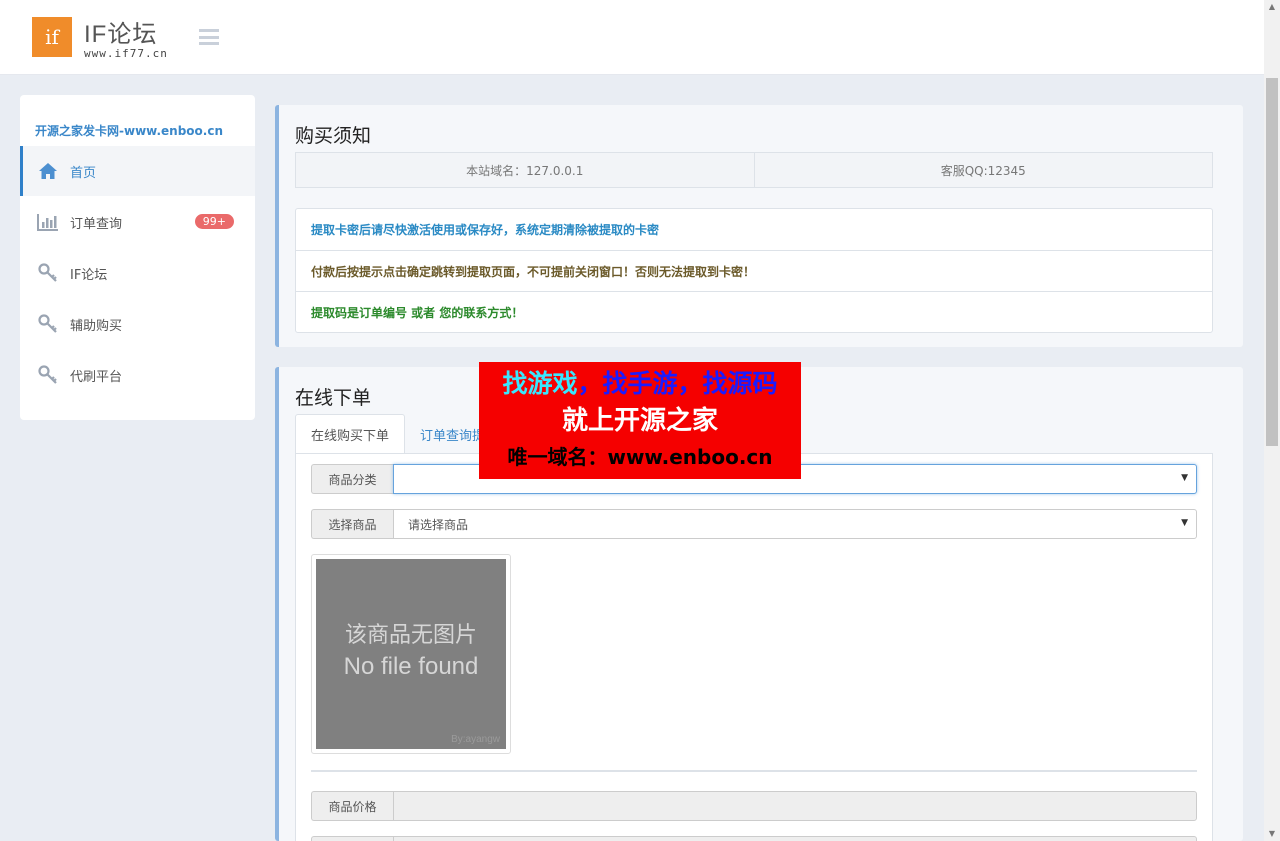  I want to click on ad-line-3: 唯一域名：www.enboo.cn, so click(640, 457).